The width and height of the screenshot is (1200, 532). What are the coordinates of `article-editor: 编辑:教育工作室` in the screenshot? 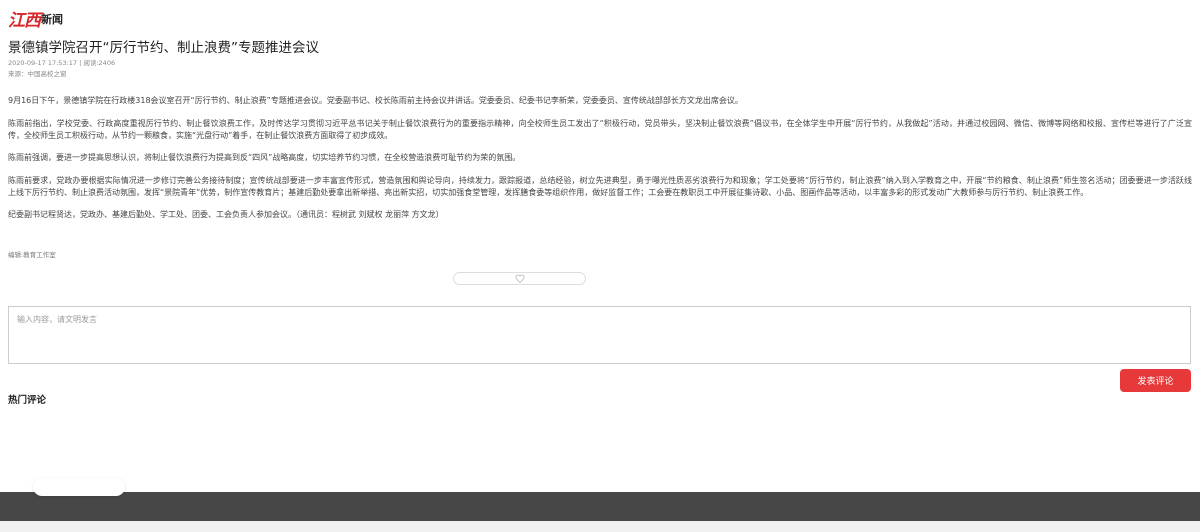 It's located at (32, 255).